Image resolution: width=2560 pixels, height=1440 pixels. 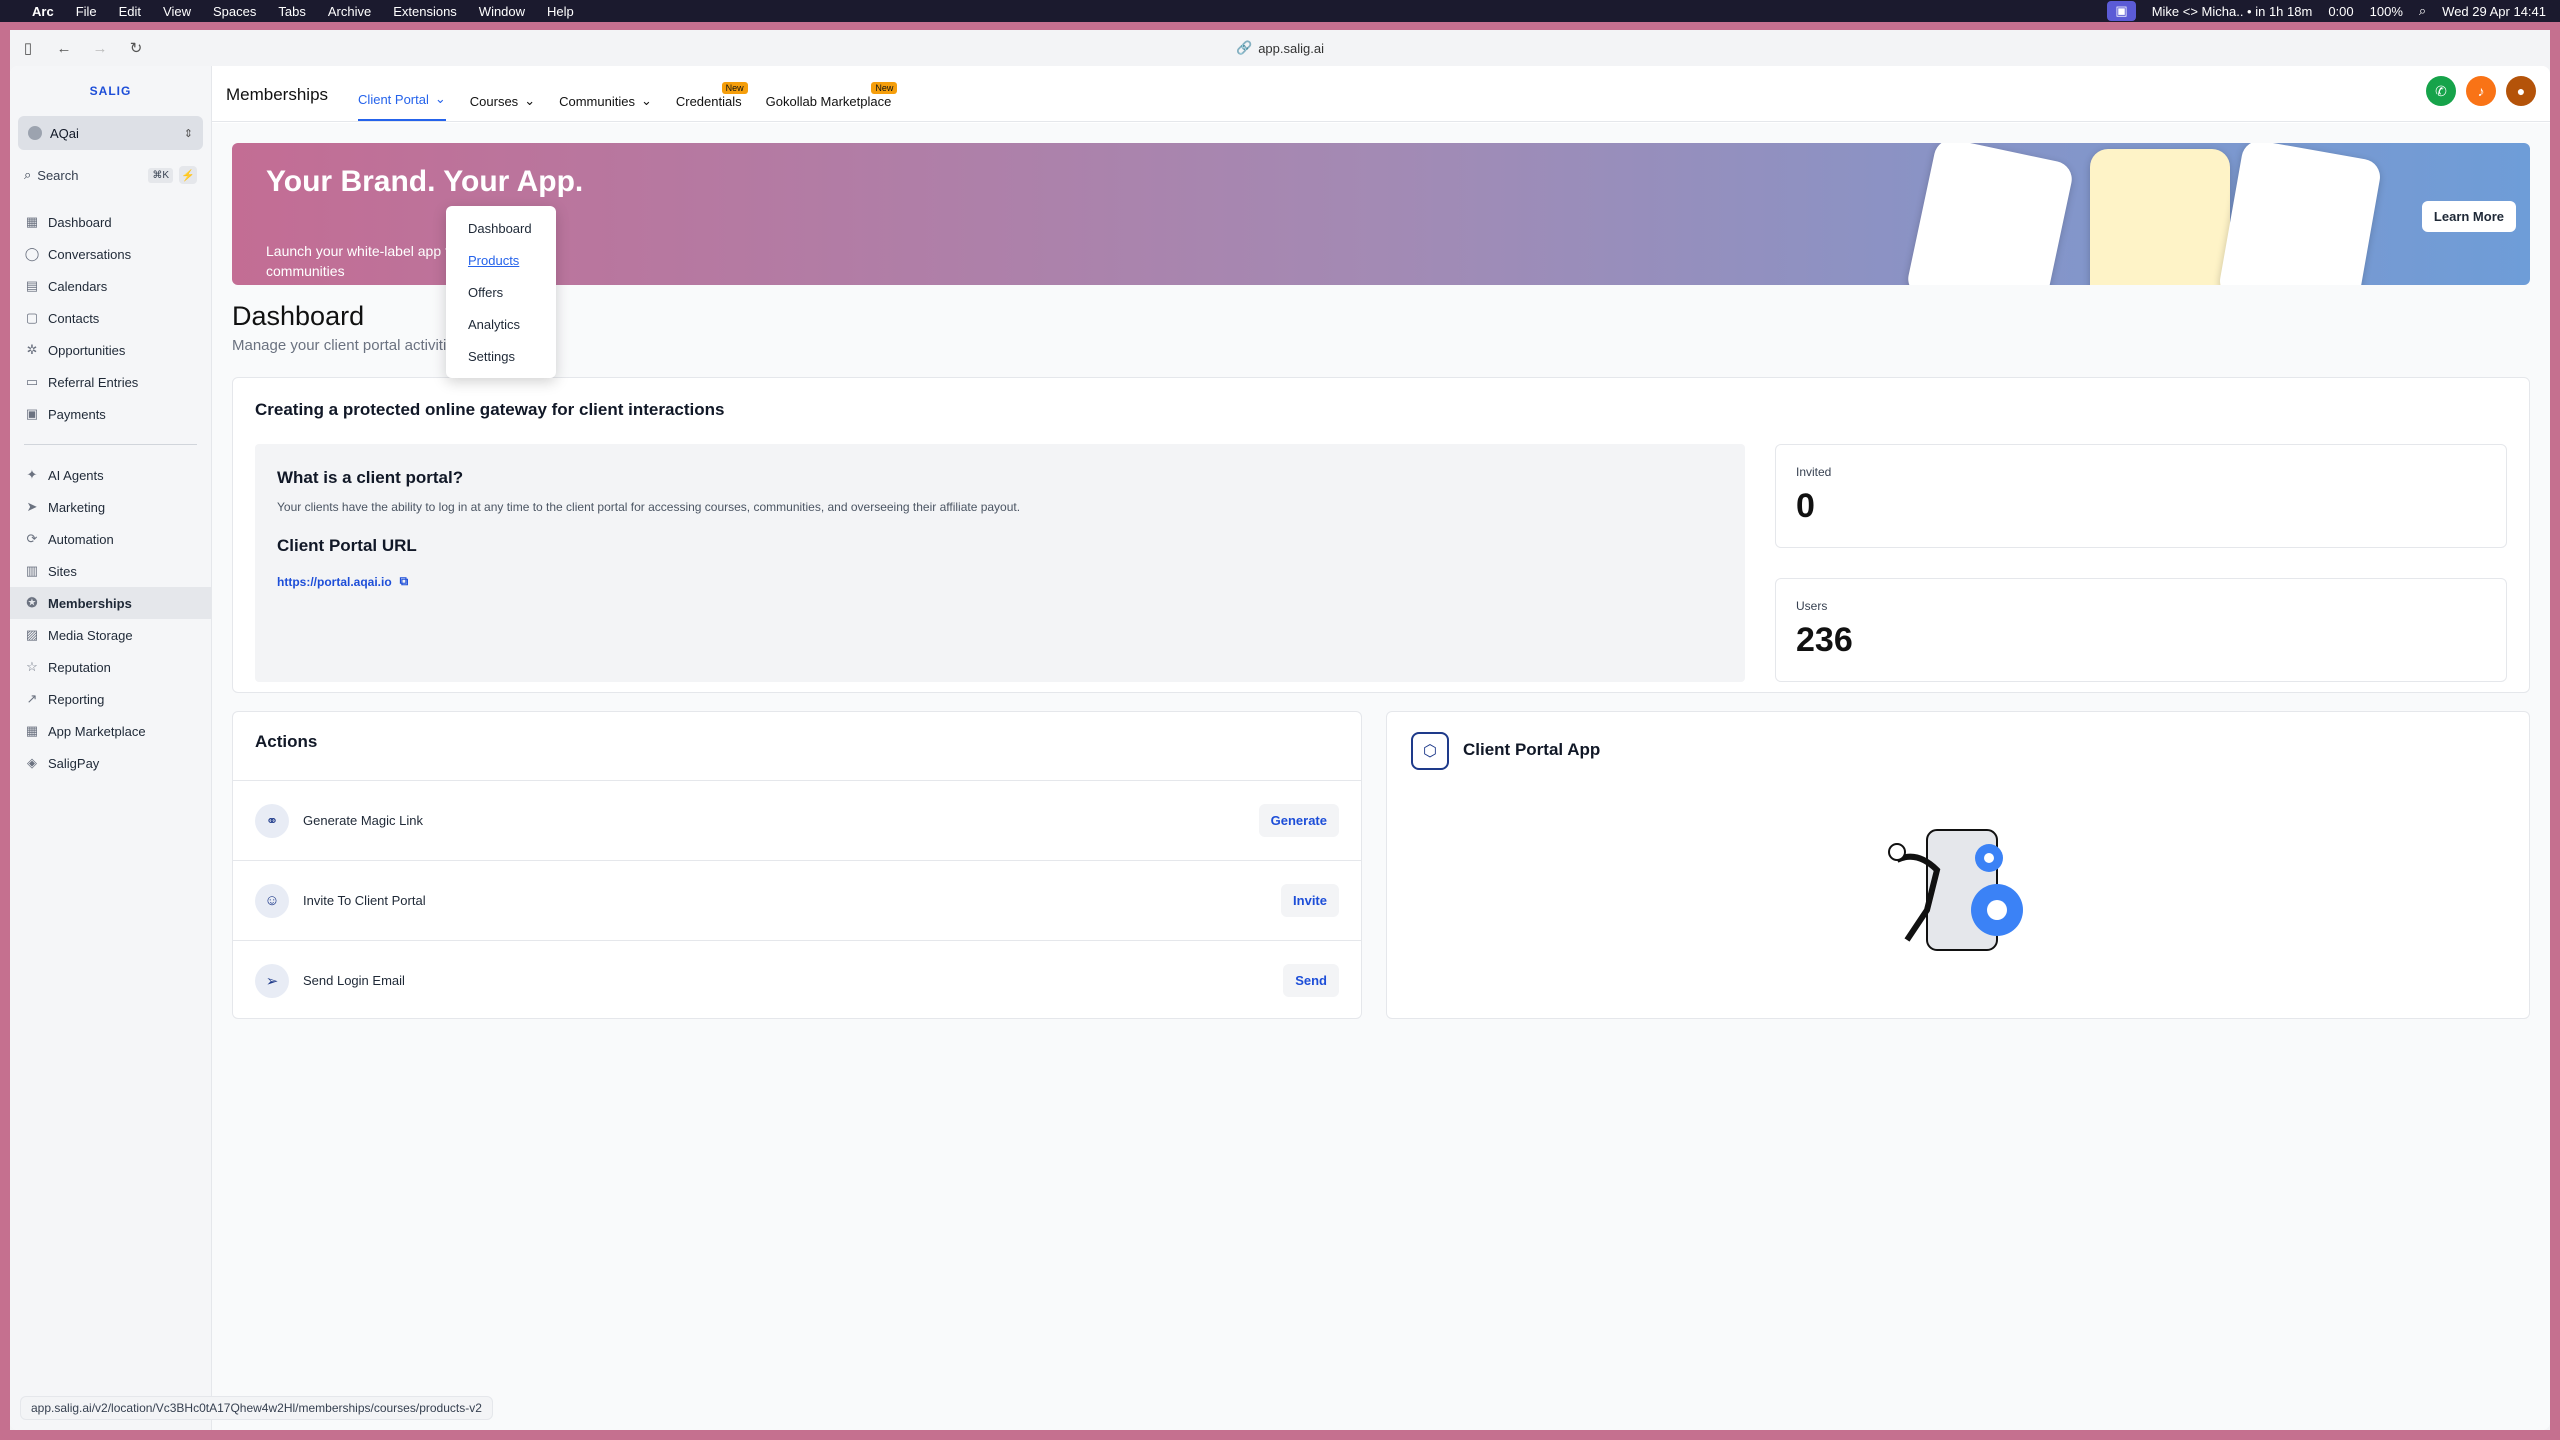 I want to click on tab-label: Communities, so click(x=597, y=101).